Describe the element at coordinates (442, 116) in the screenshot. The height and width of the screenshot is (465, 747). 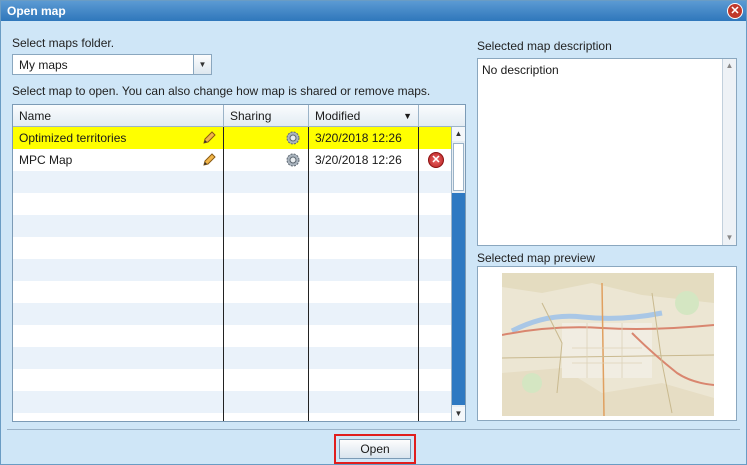
I see `column-actions` at that location.